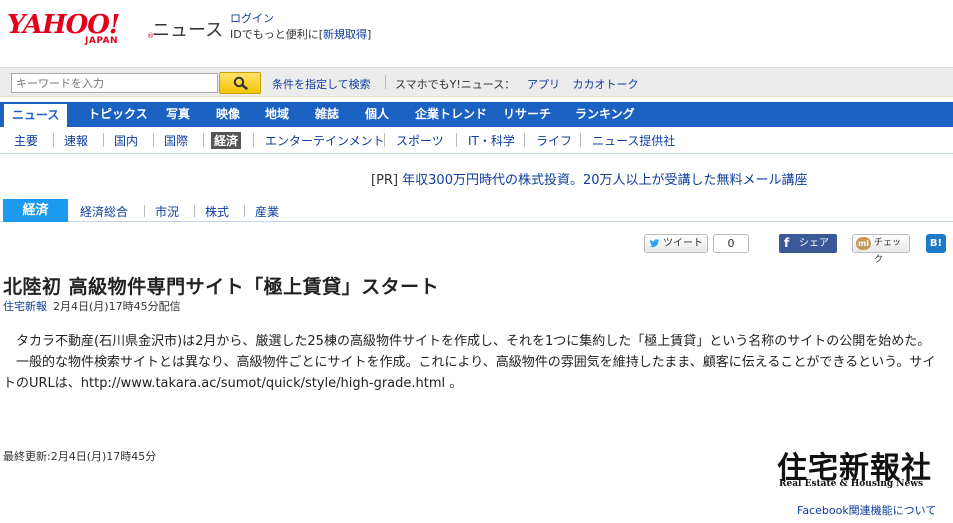 The width and height of the screenshot is (953, 523). I want to click on sub-nav-providers: ニュース提供社, so click(633, 140).